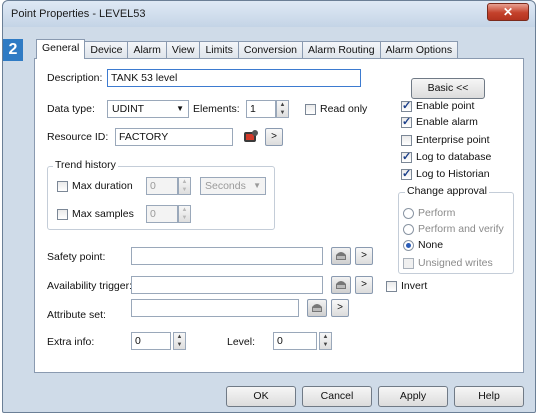 The image size is (538, 415). I want to click on approval-none-label: None, so click(431, 245).